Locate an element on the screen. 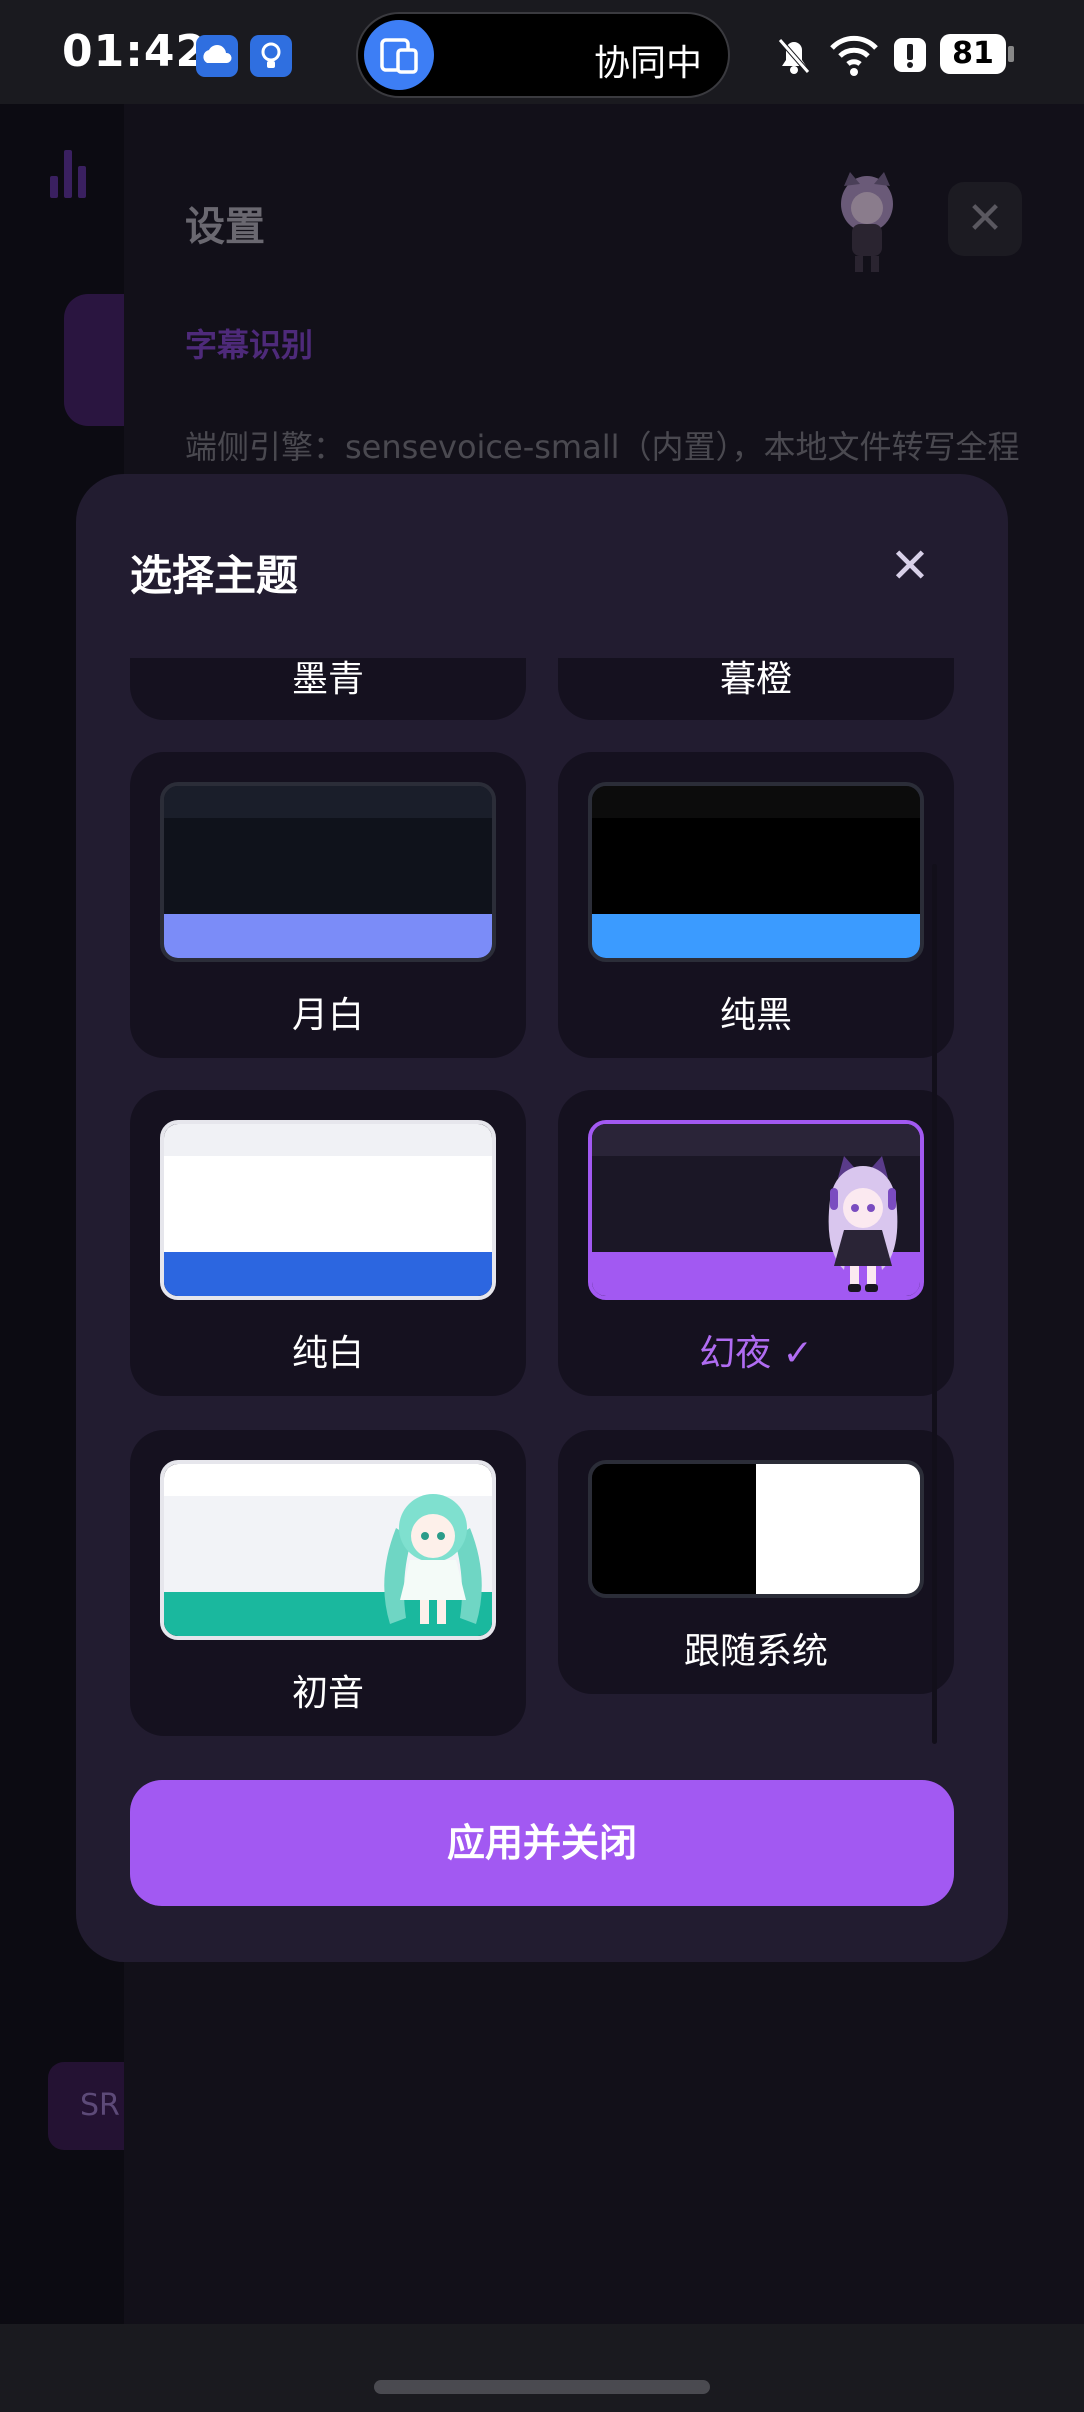 The width and height of the screenshot is (1084, 2412). theme-card-huanye: 幻夜 ✓ is located at coordinates (756, 1243).